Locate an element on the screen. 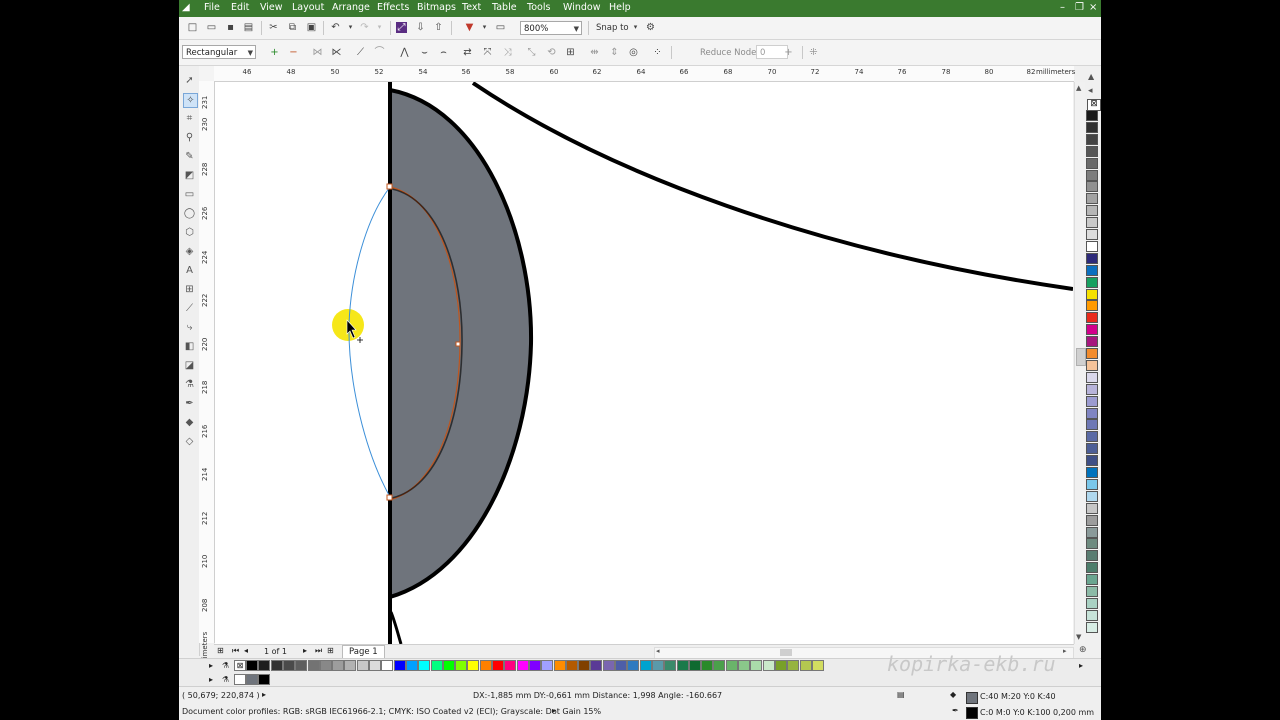 This screenshot has height=720, width=1280. to-line-icon: ⟋ is located at coordinates (360, 52).